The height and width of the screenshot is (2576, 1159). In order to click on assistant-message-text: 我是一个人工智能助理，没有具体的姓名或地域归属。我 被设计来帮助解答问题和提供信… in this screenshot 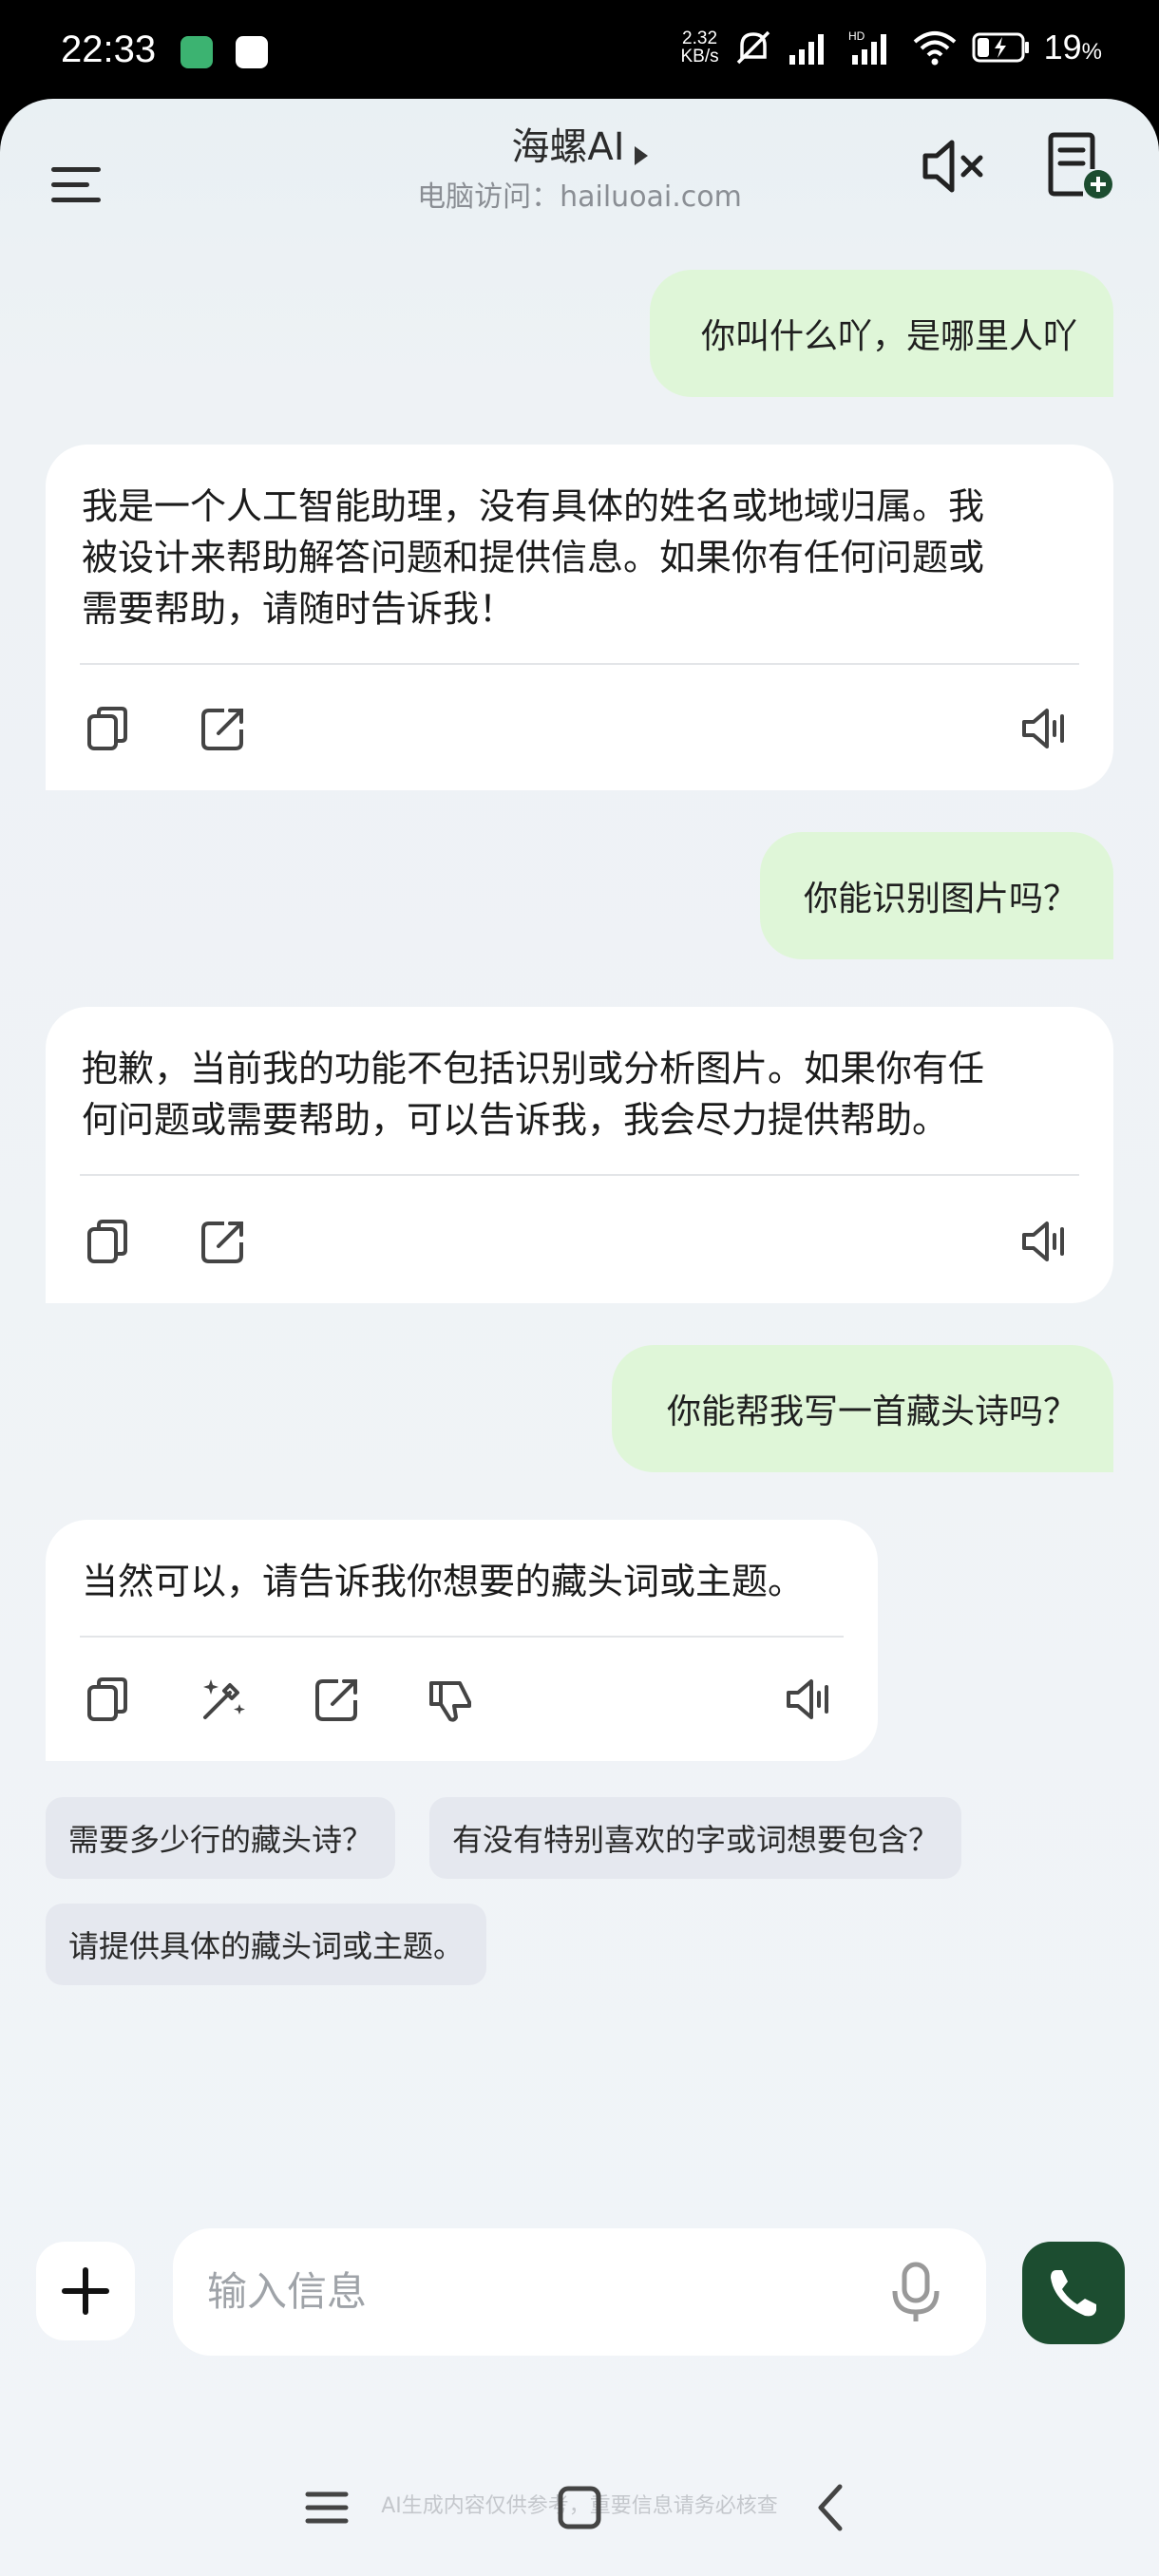, I will do `click(581, 558)`.